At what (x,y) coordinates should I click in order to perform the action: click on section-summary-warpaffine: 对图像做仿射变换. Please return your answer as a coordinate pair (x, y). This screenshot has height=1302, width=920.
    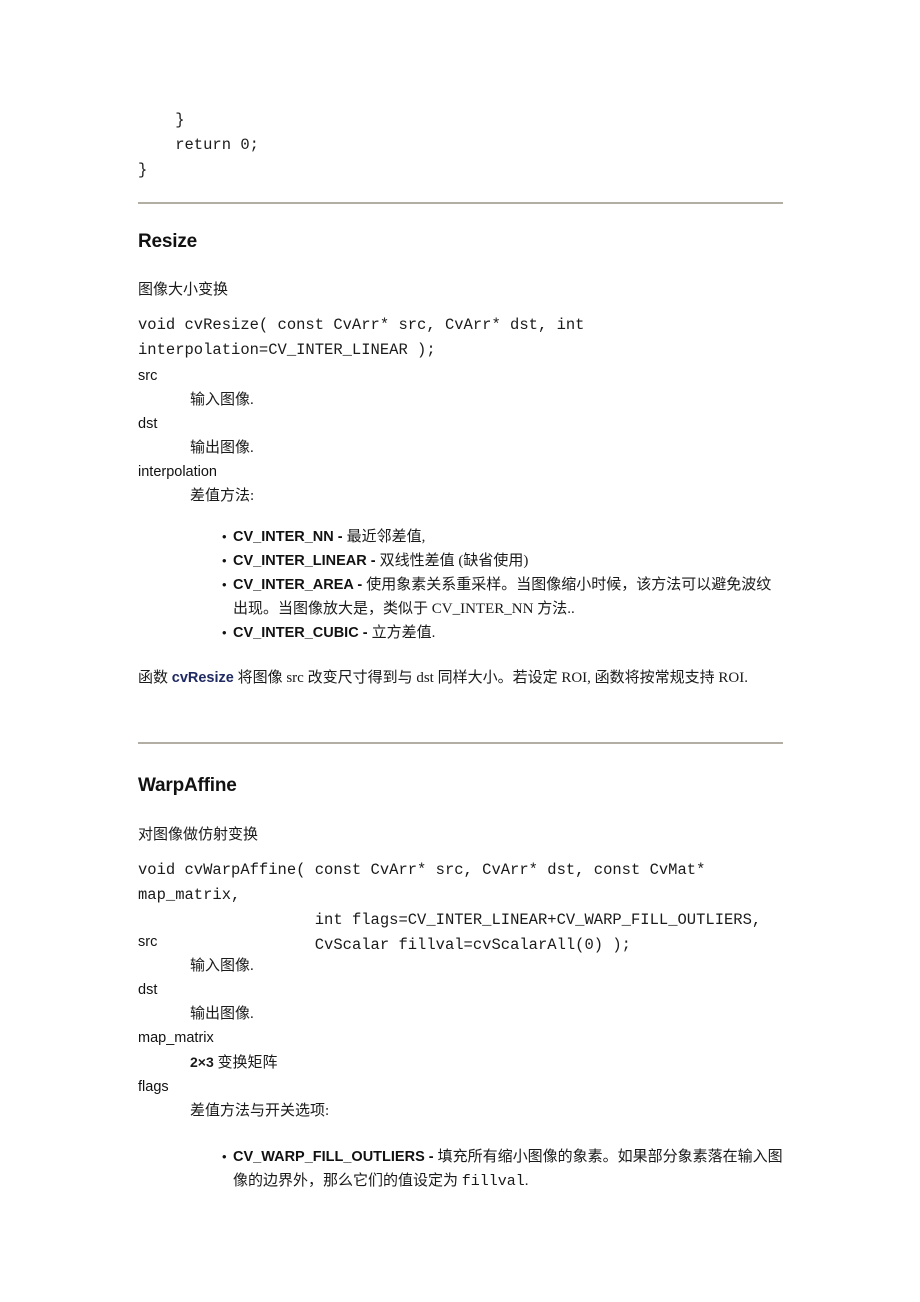
    Looking at the image, I should click on (198, 835).